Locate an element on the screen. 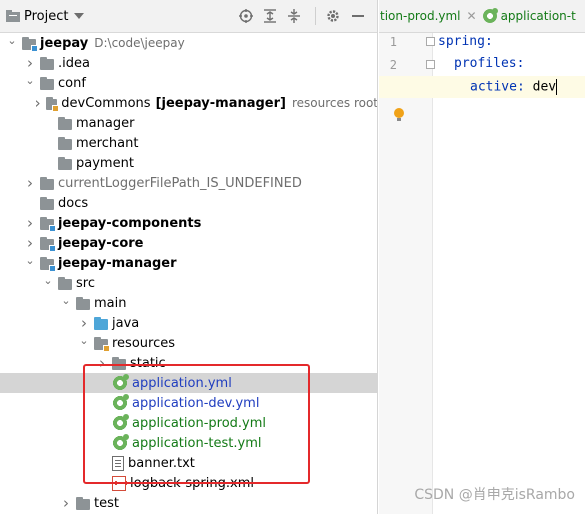 The image size is (585, 514). tab-label: tion-prod.yml is located at coordinates (420, 16).